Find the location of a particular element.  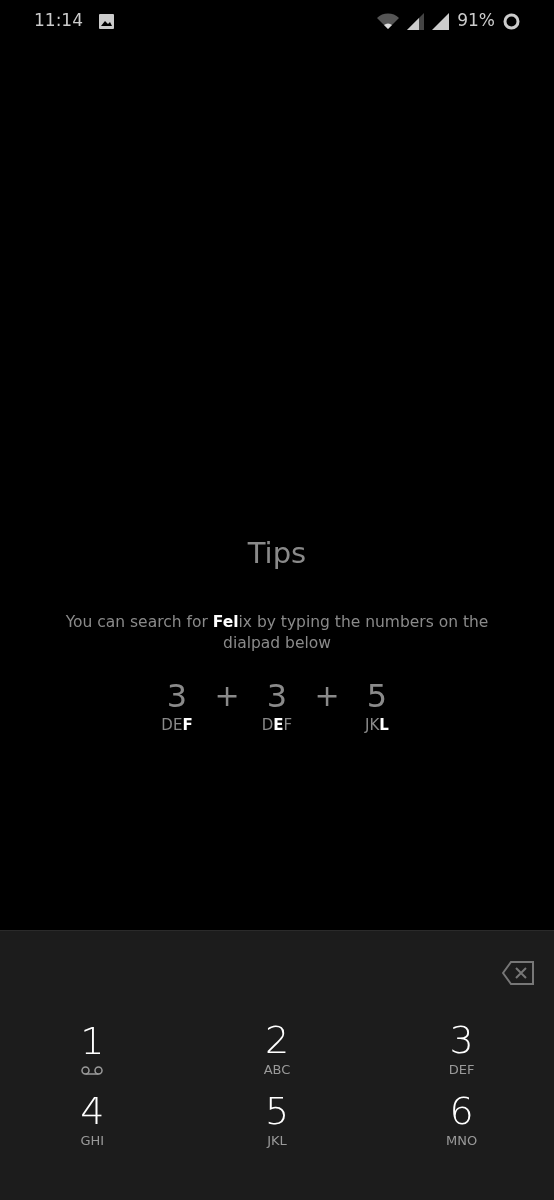

dial-key: 1 is located at coordinates (92, 1048).